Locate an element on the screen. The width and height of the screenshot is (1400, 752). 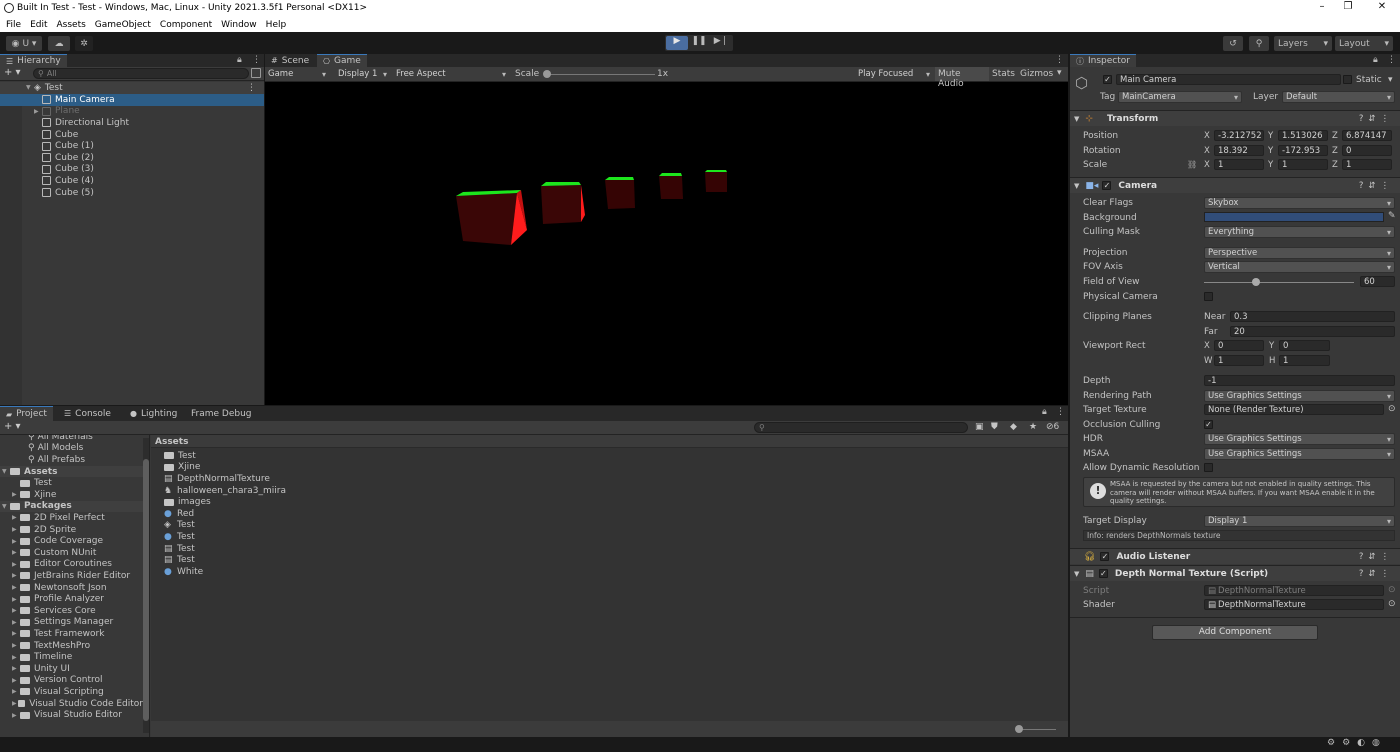
viewport-x-field: 0 is located at coordinates (1239, 345).